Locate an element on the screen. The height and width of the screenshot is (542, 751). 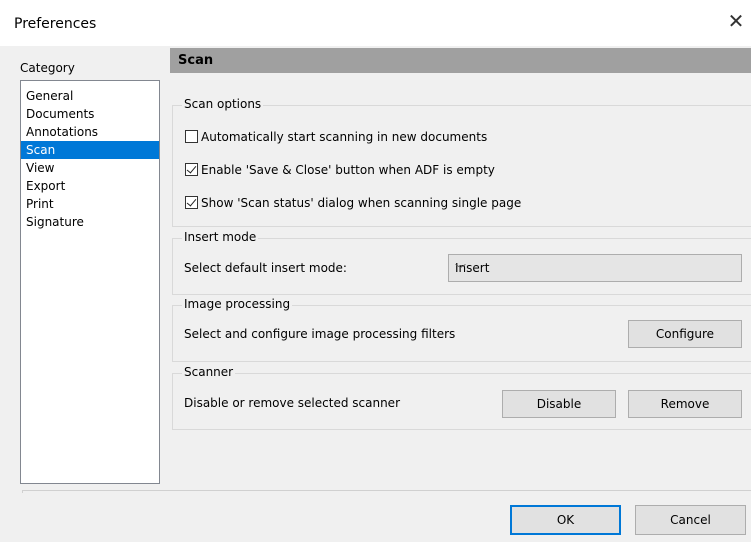
save-close-adf-checkbox is located at coordinates (191, 169).